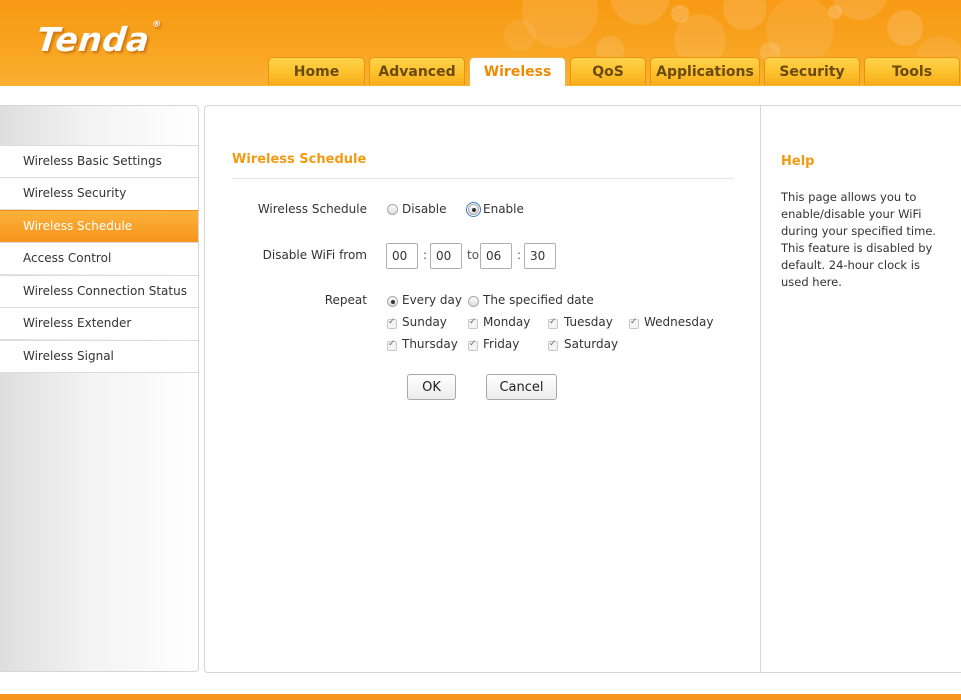 This screenshot has height=700, width=961. Describe the element at coordinates (392, 323) in the screenshot. I see `sunday-checkbox` at that location.